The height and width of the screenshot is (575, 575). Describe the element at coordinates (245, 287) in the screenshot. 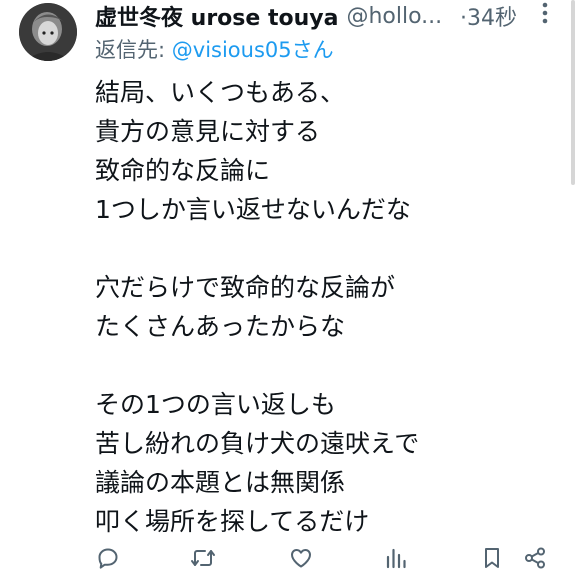

I see `post-text-line: 穴だらけで致命的な反論が` at that location.